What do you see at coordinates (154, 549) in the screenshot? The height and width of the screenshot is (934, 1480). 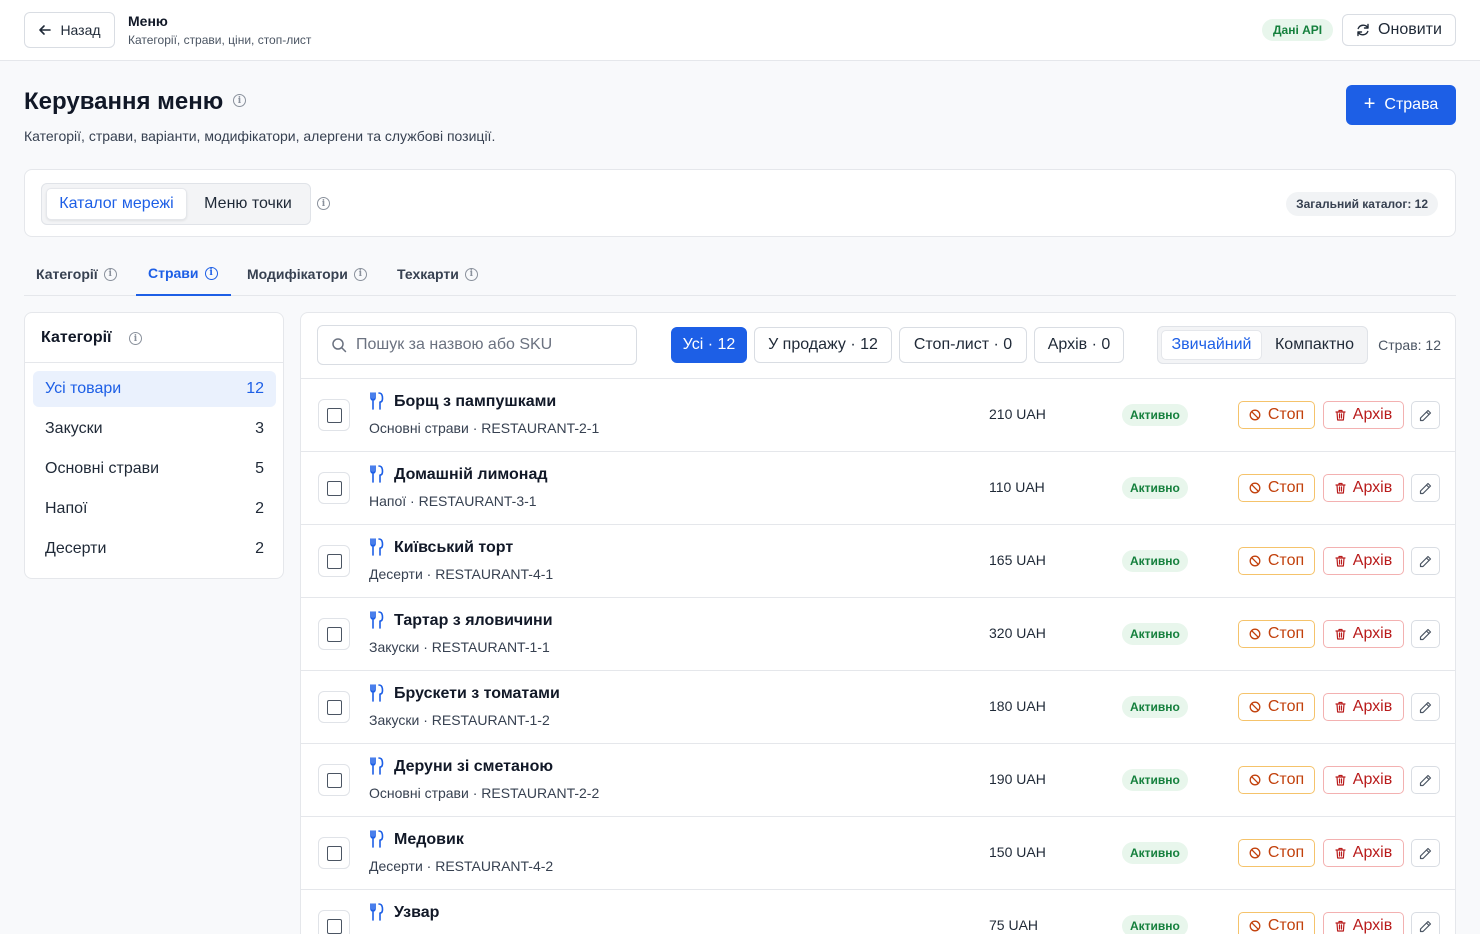 I see `category-item-desserts: Десерти 2` at bounding box center [154, 549].